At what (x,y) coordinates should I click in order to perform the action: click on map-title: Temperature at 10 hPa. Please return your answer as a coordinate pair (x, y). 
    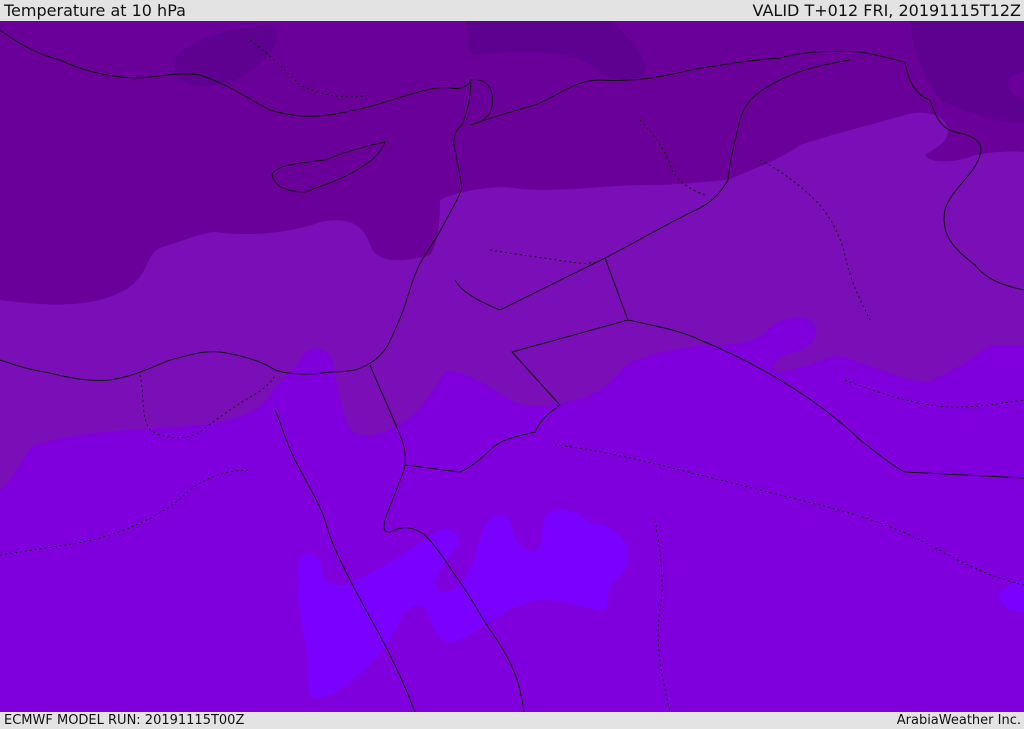
    Looking at the image, I should click on (95, 10).